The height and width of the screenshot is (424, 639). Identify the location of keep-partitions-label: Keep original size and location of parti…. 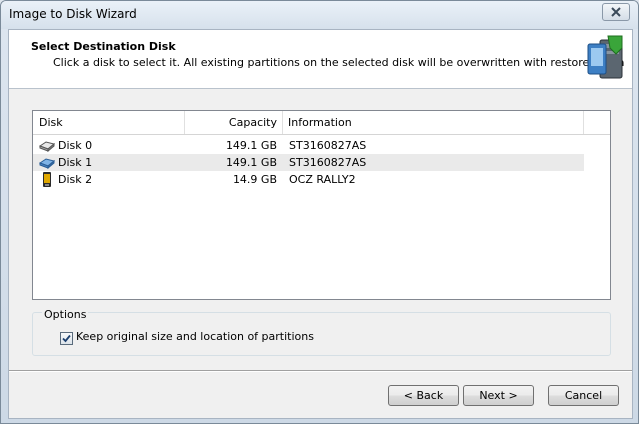
(195, 336).